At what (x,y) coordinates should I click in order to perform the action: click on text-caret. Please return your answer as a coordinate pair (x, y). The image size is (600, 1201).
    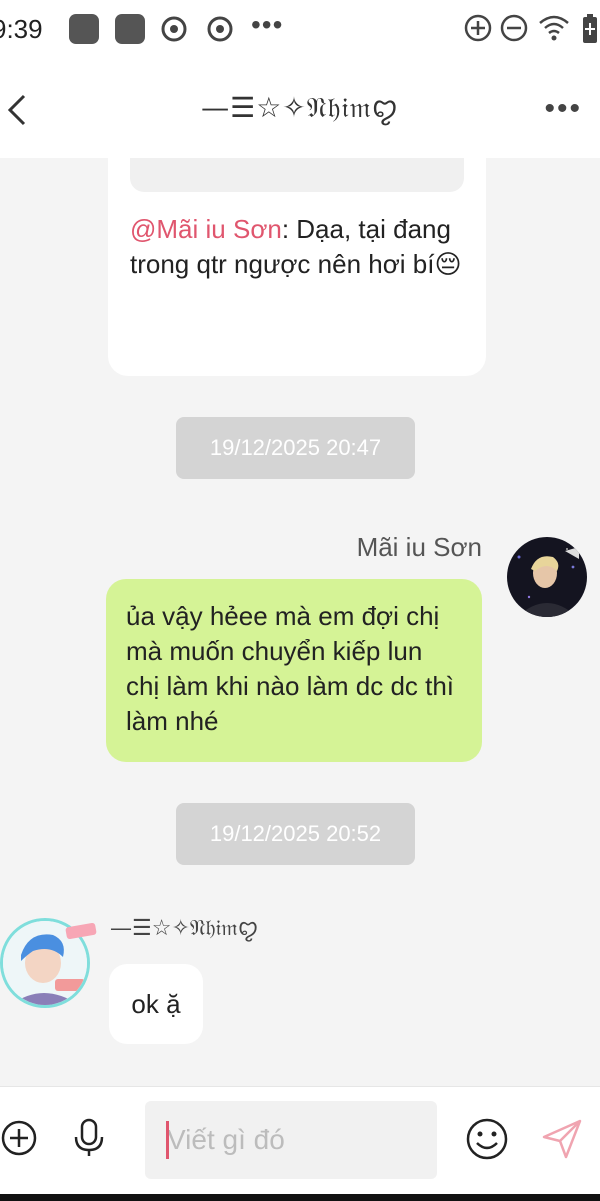
    Looking at the image, I should click on (167, 1140).